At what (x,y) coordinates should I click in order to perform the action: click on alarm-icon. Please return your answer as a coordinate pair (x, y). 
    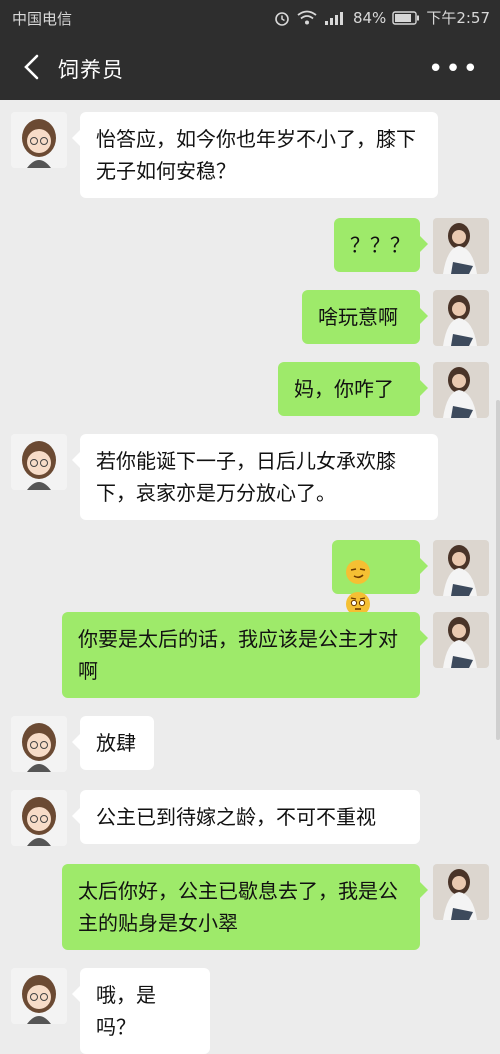
    Looking at the image, I should click on (282, 18).